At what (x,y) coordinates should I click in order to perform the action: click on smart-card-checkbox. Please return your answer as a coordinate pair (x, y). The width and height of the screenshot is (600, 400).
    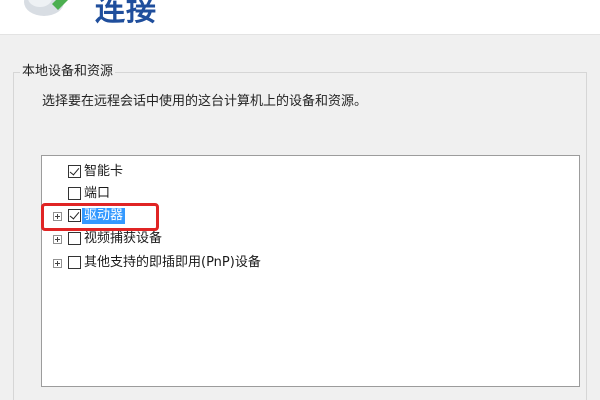
    Looking at the image, I should click on (74, 171).